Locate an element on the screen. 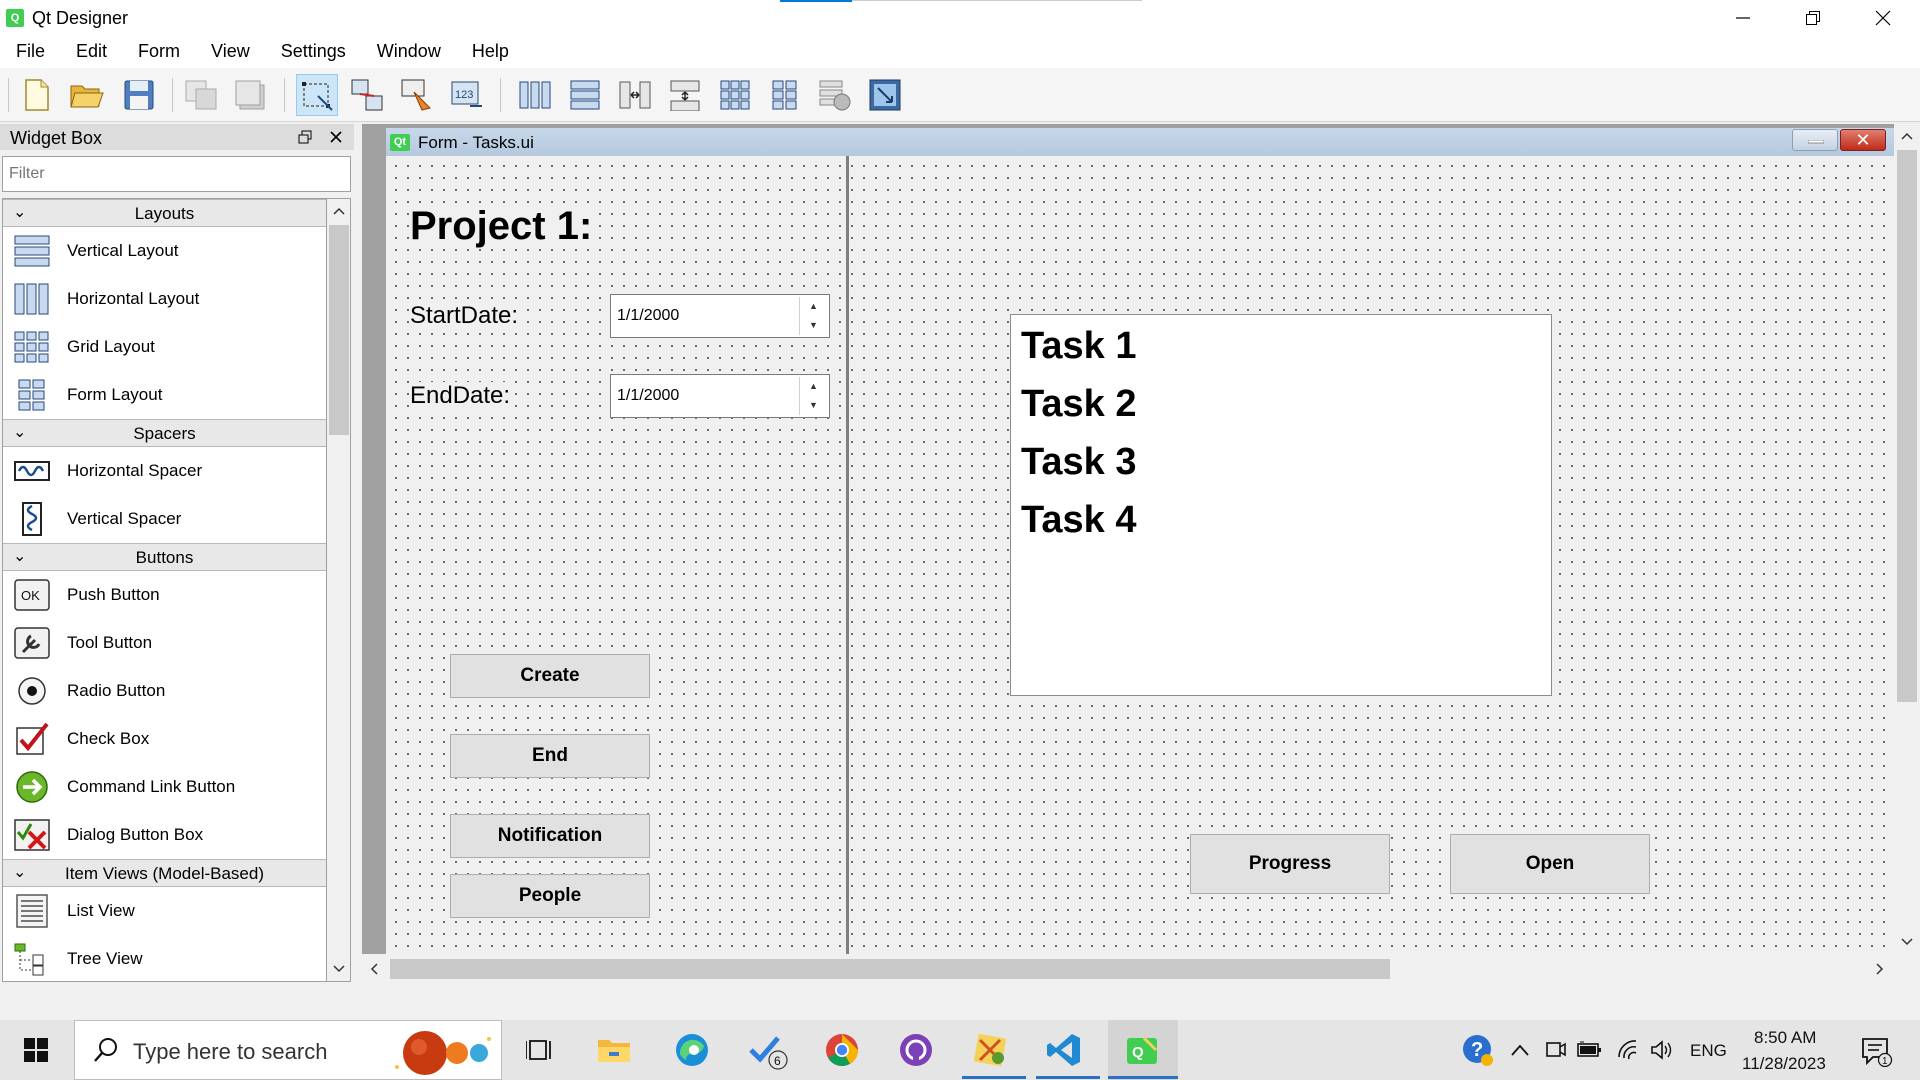  category-spacers: ⌄ Spacers is located at coordinates (164, 433).